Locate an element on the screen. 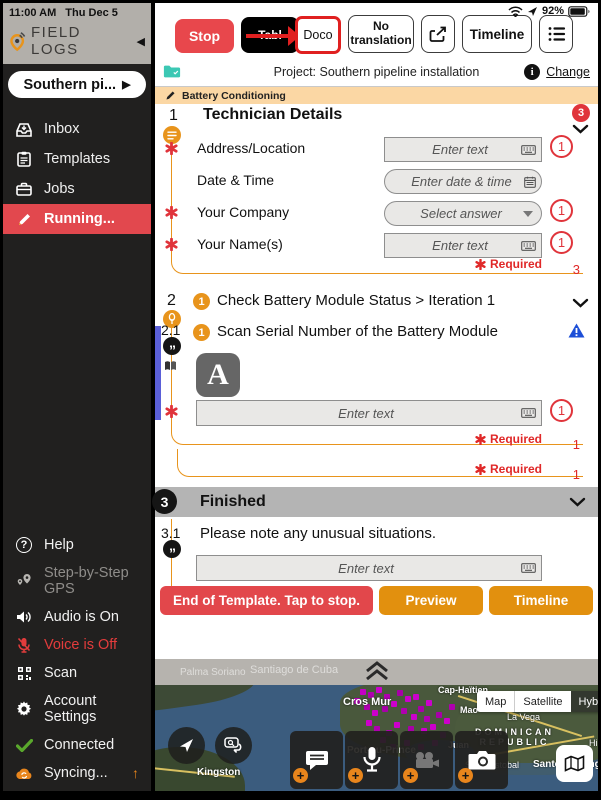 This screenshot has width=601, height=800. address-count-badge: 1 is located at coordinates (561, 146).